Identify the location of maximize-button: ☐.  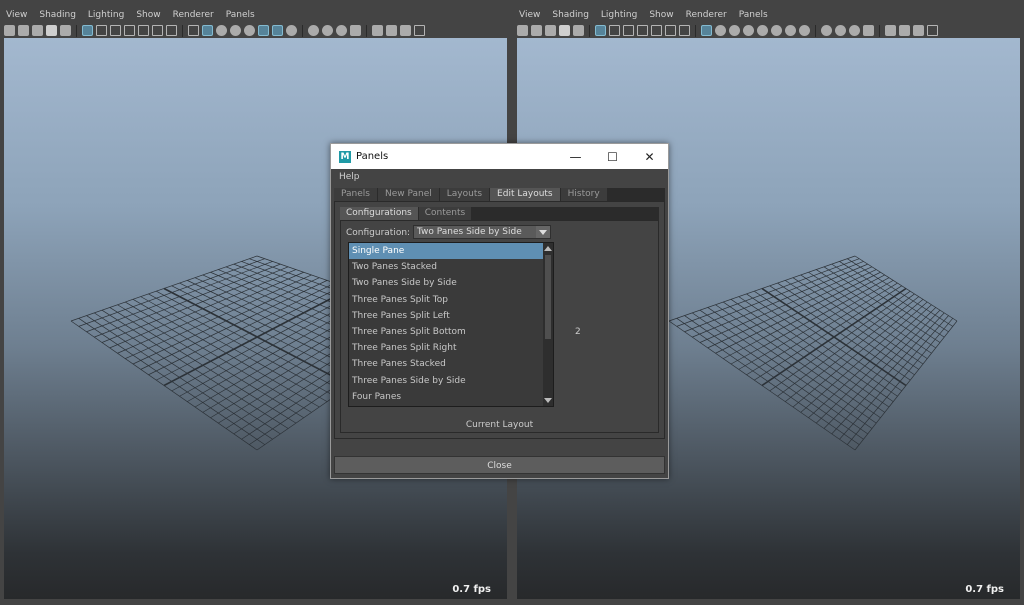
(612, 157).